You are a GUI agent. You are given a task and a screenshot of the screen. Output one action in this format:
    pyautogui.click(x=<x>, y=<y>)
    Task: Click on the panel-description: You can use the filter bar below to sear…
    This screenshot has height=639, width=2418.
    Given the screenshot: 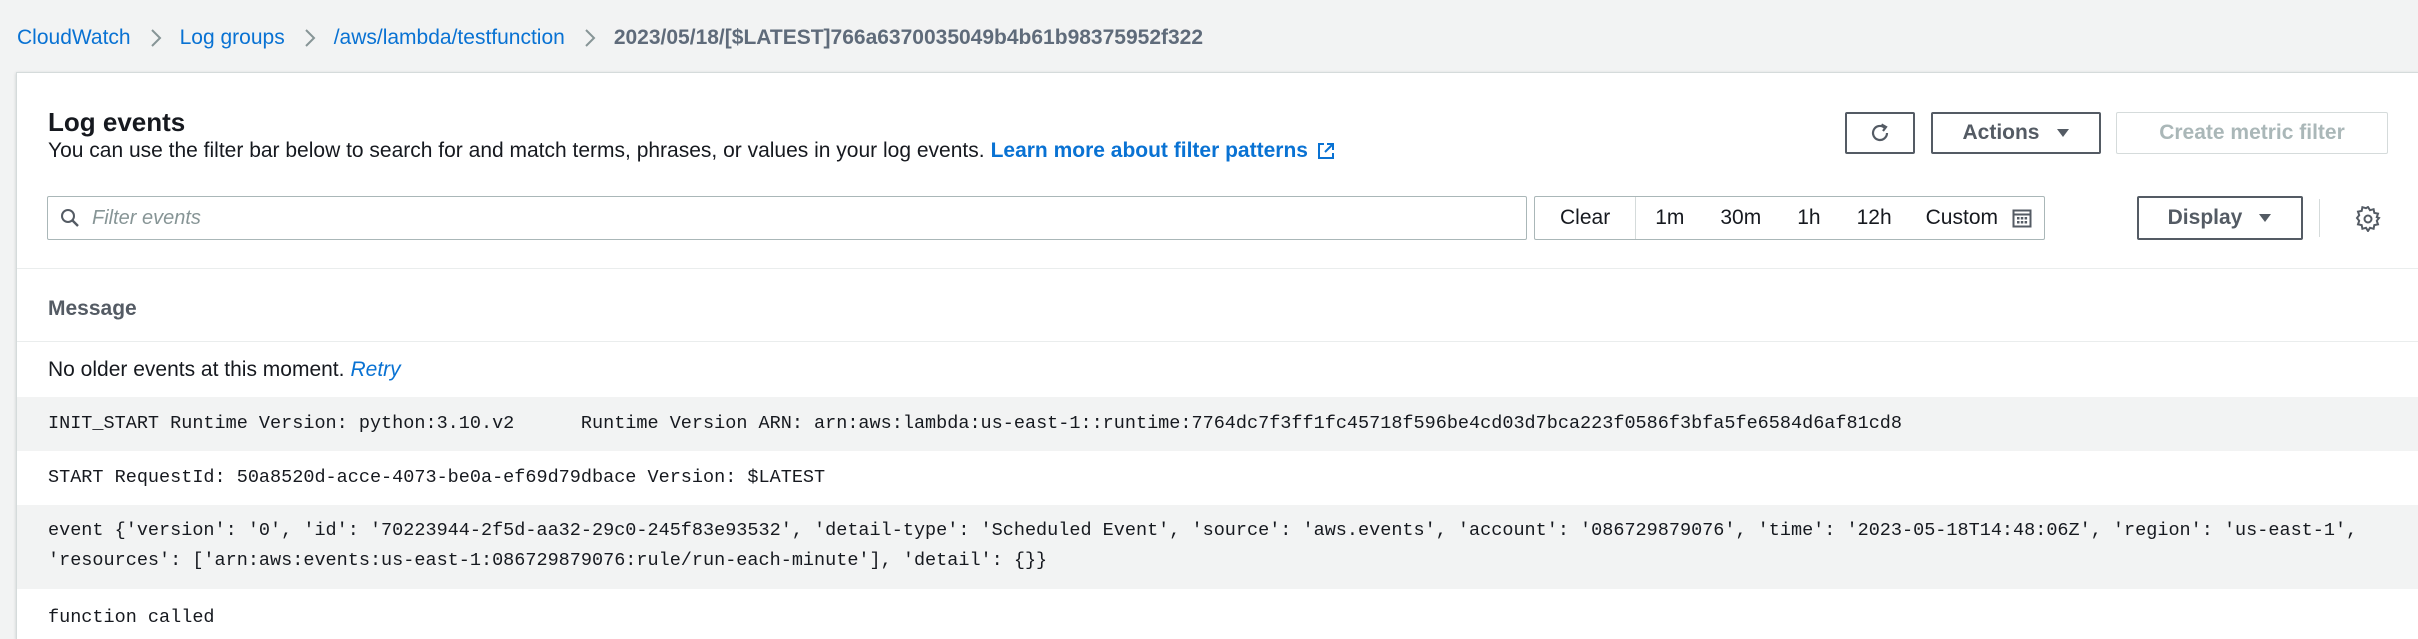 What is the action you would take?
    pyautogui.click(x=691, y=151)
    